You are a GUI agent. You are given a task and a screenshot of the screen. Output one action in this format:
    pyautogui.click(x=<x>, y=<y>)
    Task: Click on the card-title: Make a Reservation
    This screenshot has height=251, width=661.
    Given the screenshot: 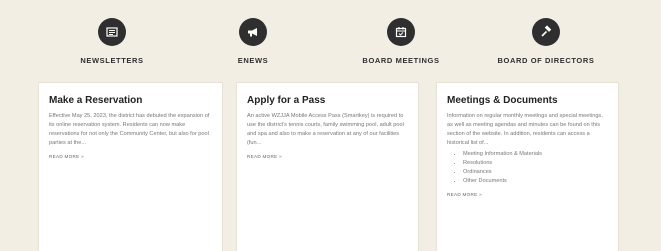 What is the action you would take?
    pyautogui.click(x=96, y=100)
    